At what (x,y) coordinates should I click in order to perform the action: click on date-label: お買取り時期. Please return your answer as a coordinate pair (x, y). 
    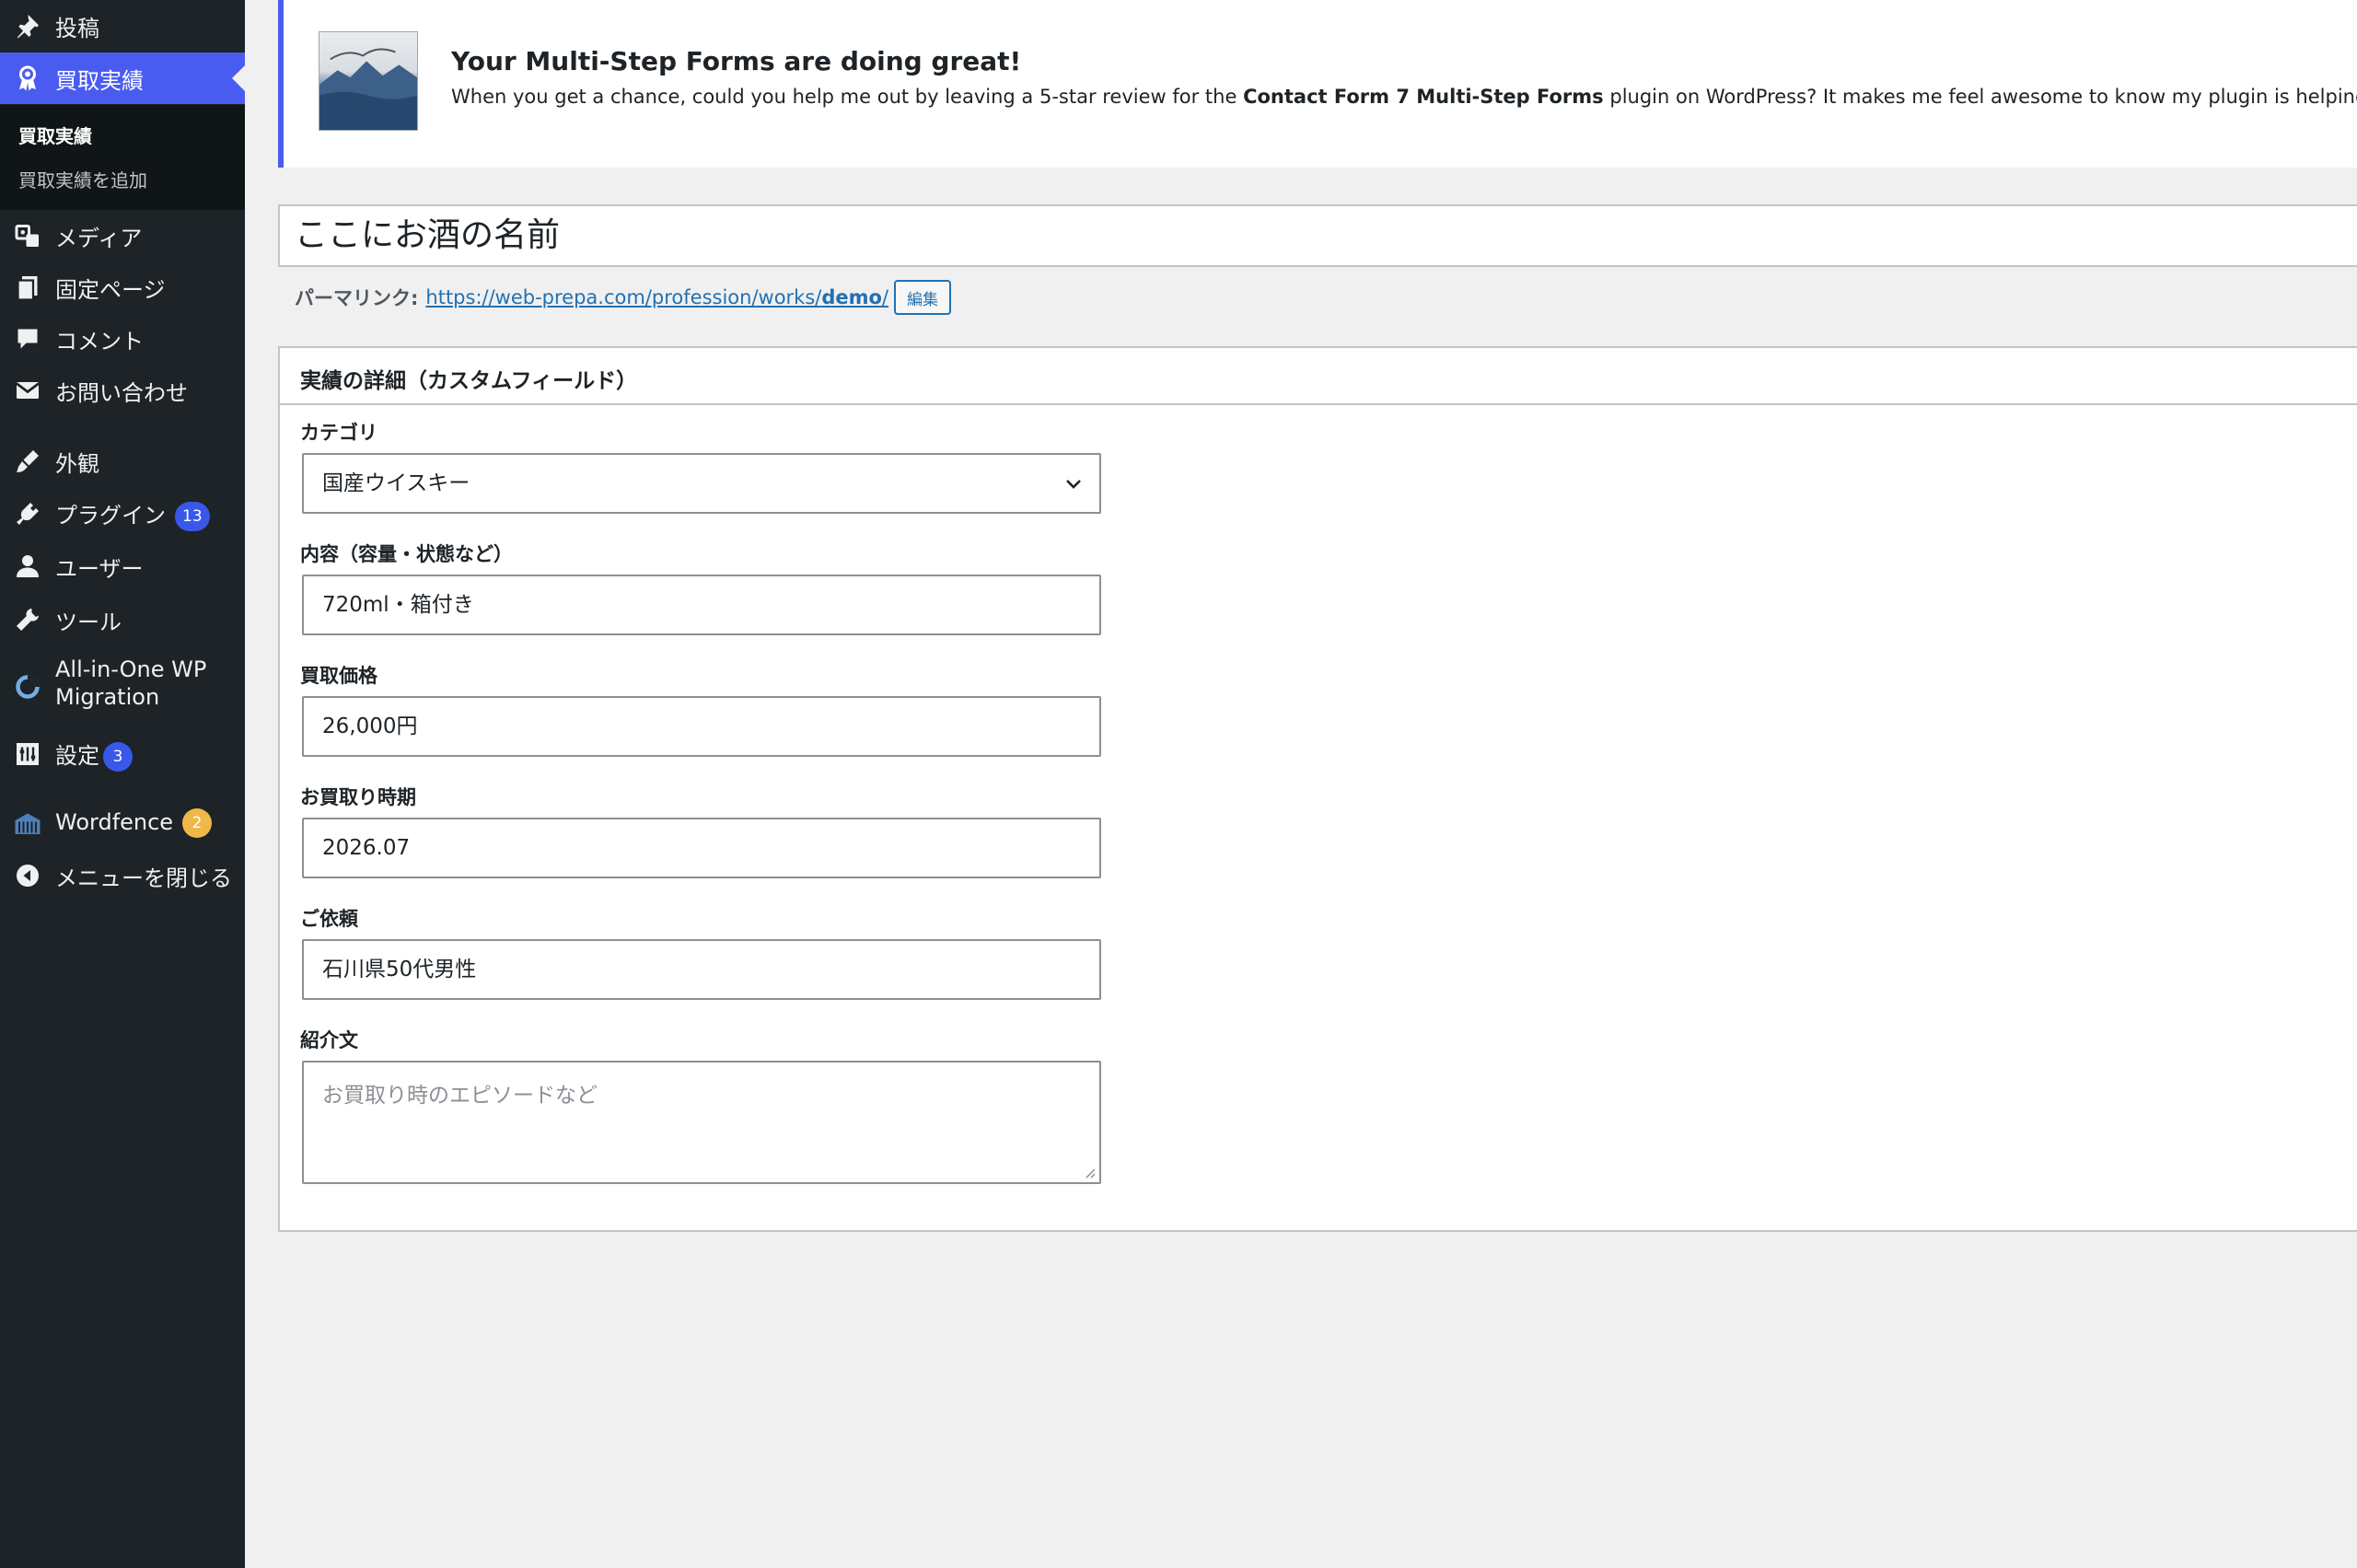
    Looking at the image, I should click on (358, 797).